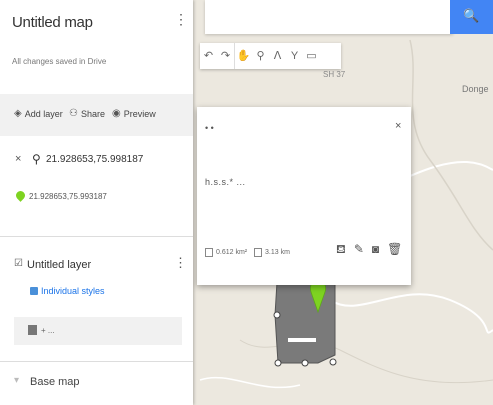 This screenshot has height=405, width=493. I want to click on map-title: Untitled map, so click(52, 22).